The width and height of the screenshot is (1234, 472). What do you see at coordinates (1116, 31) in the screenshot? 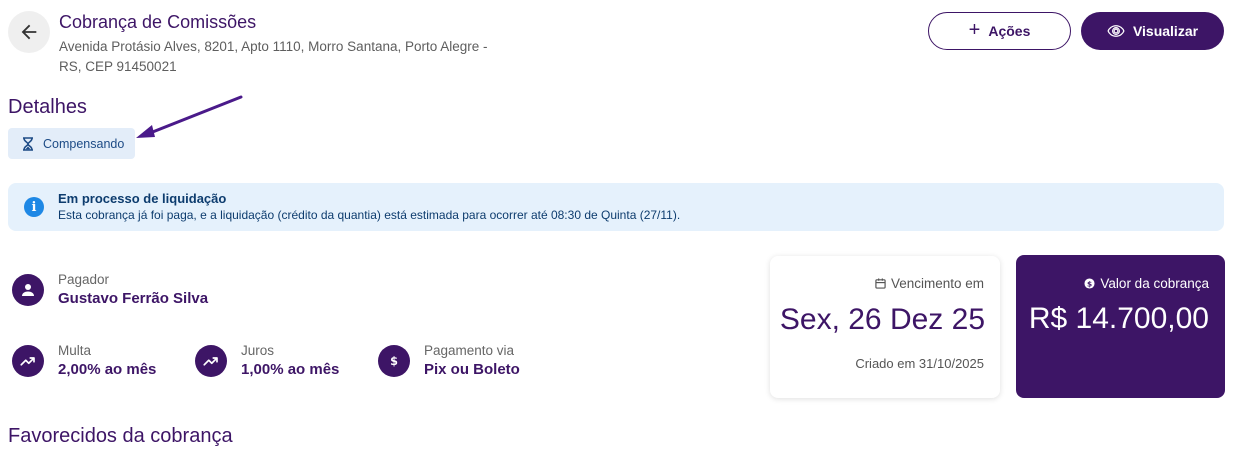
I see `eye-icon` at bounding box center [1116, 31].